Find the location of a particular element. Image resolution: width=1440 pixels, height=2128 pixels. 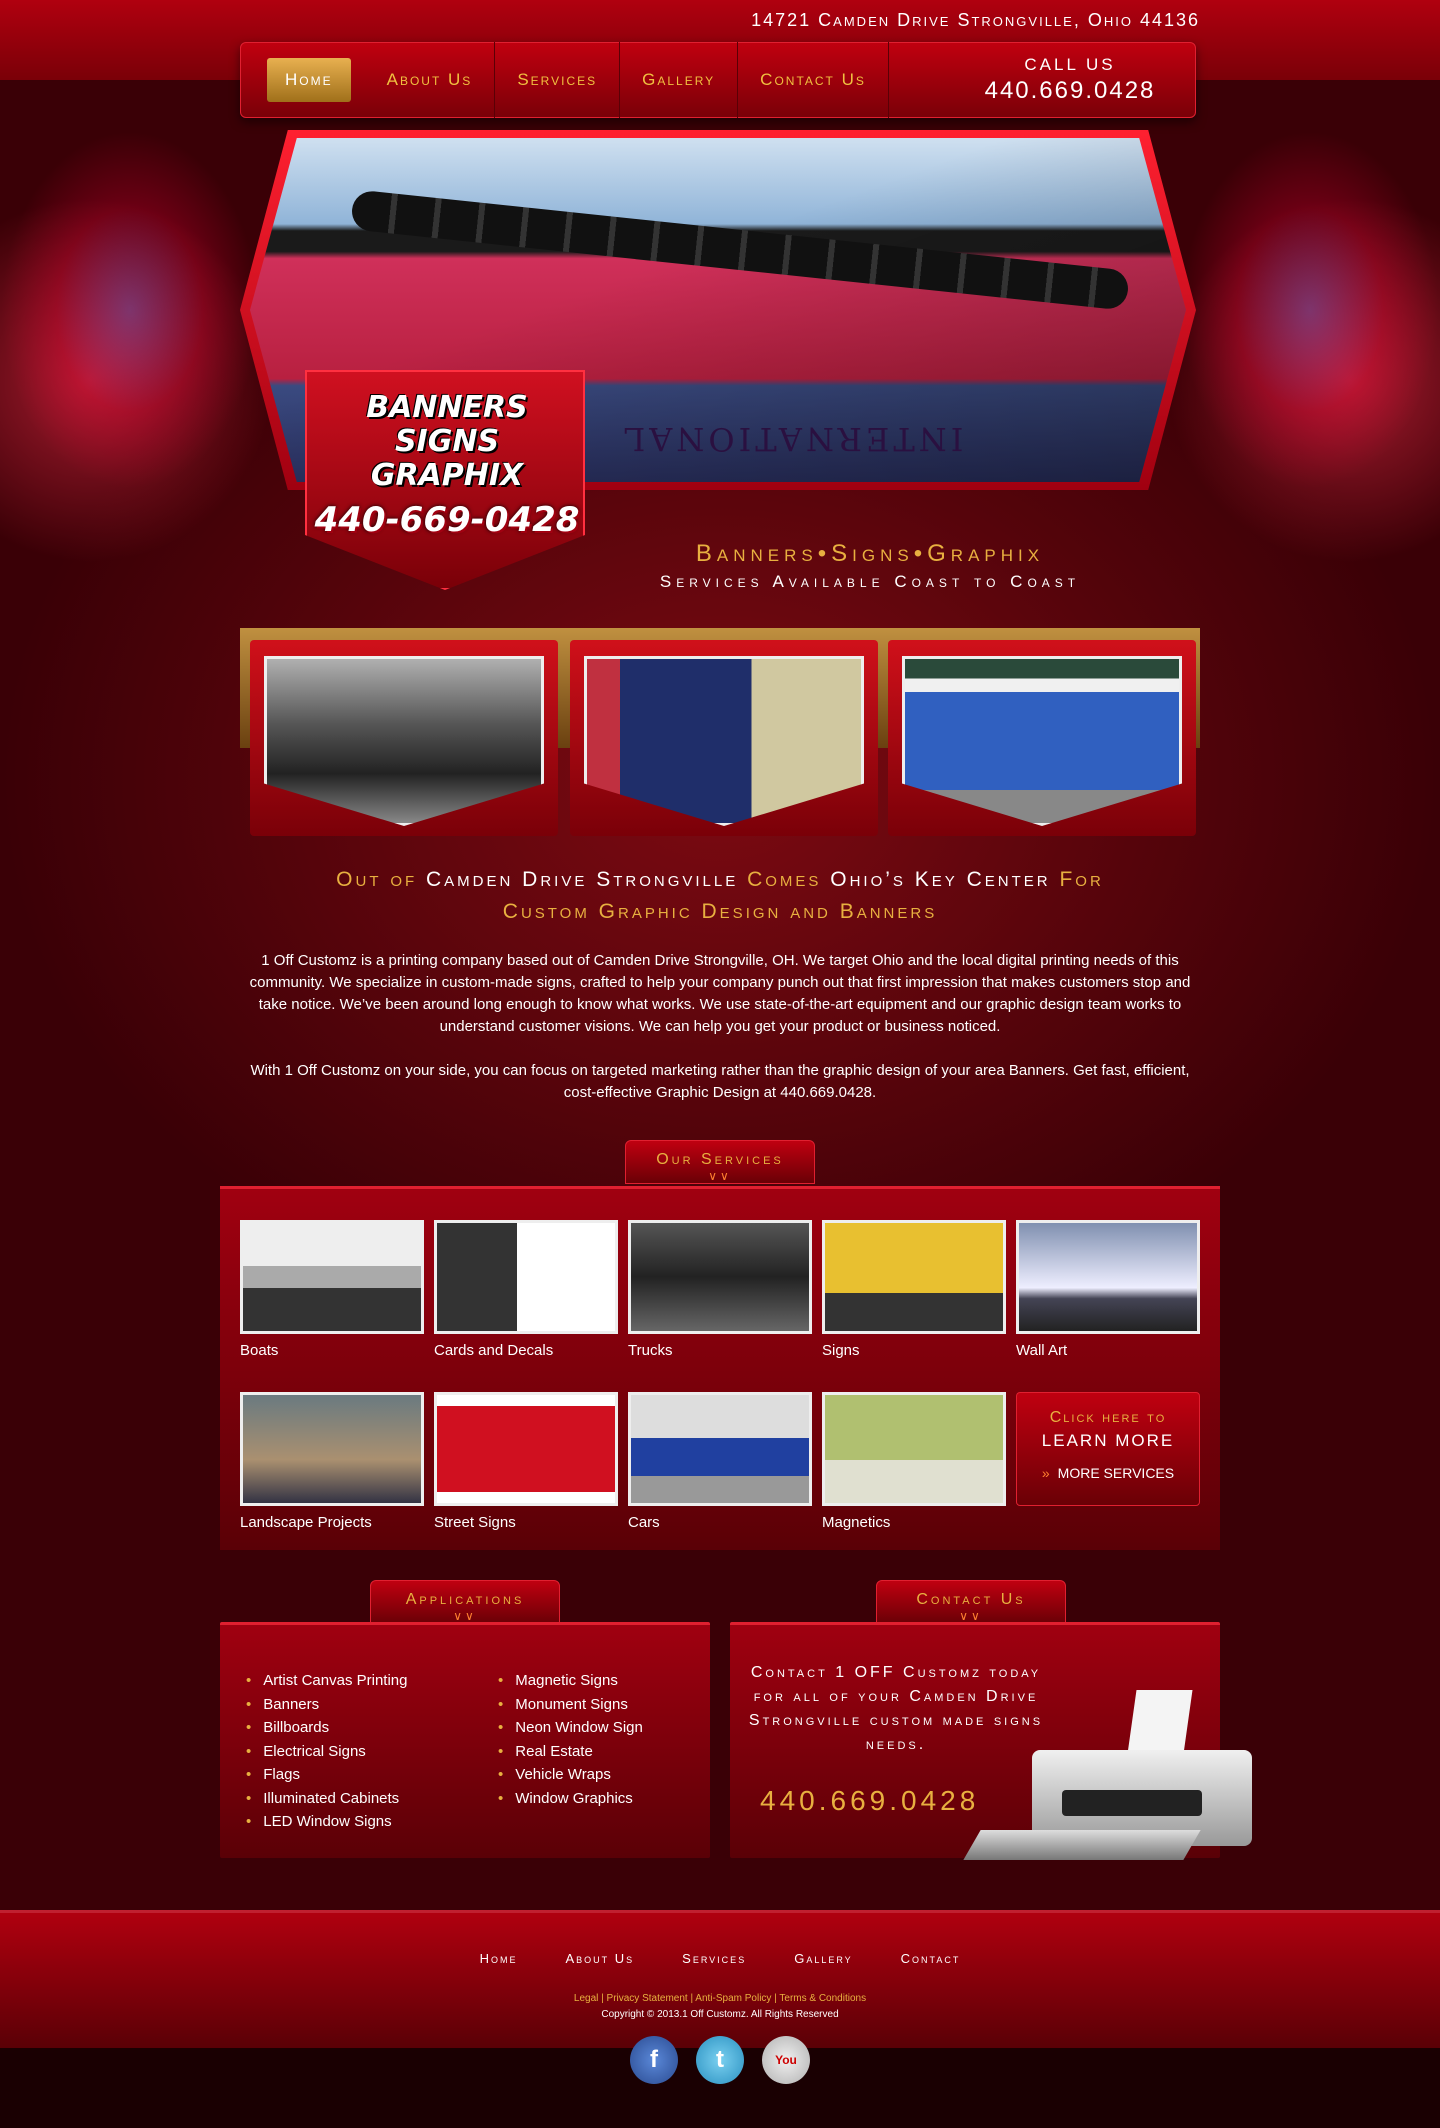

twitter-icon: t is located at coordinates (720, 2060).